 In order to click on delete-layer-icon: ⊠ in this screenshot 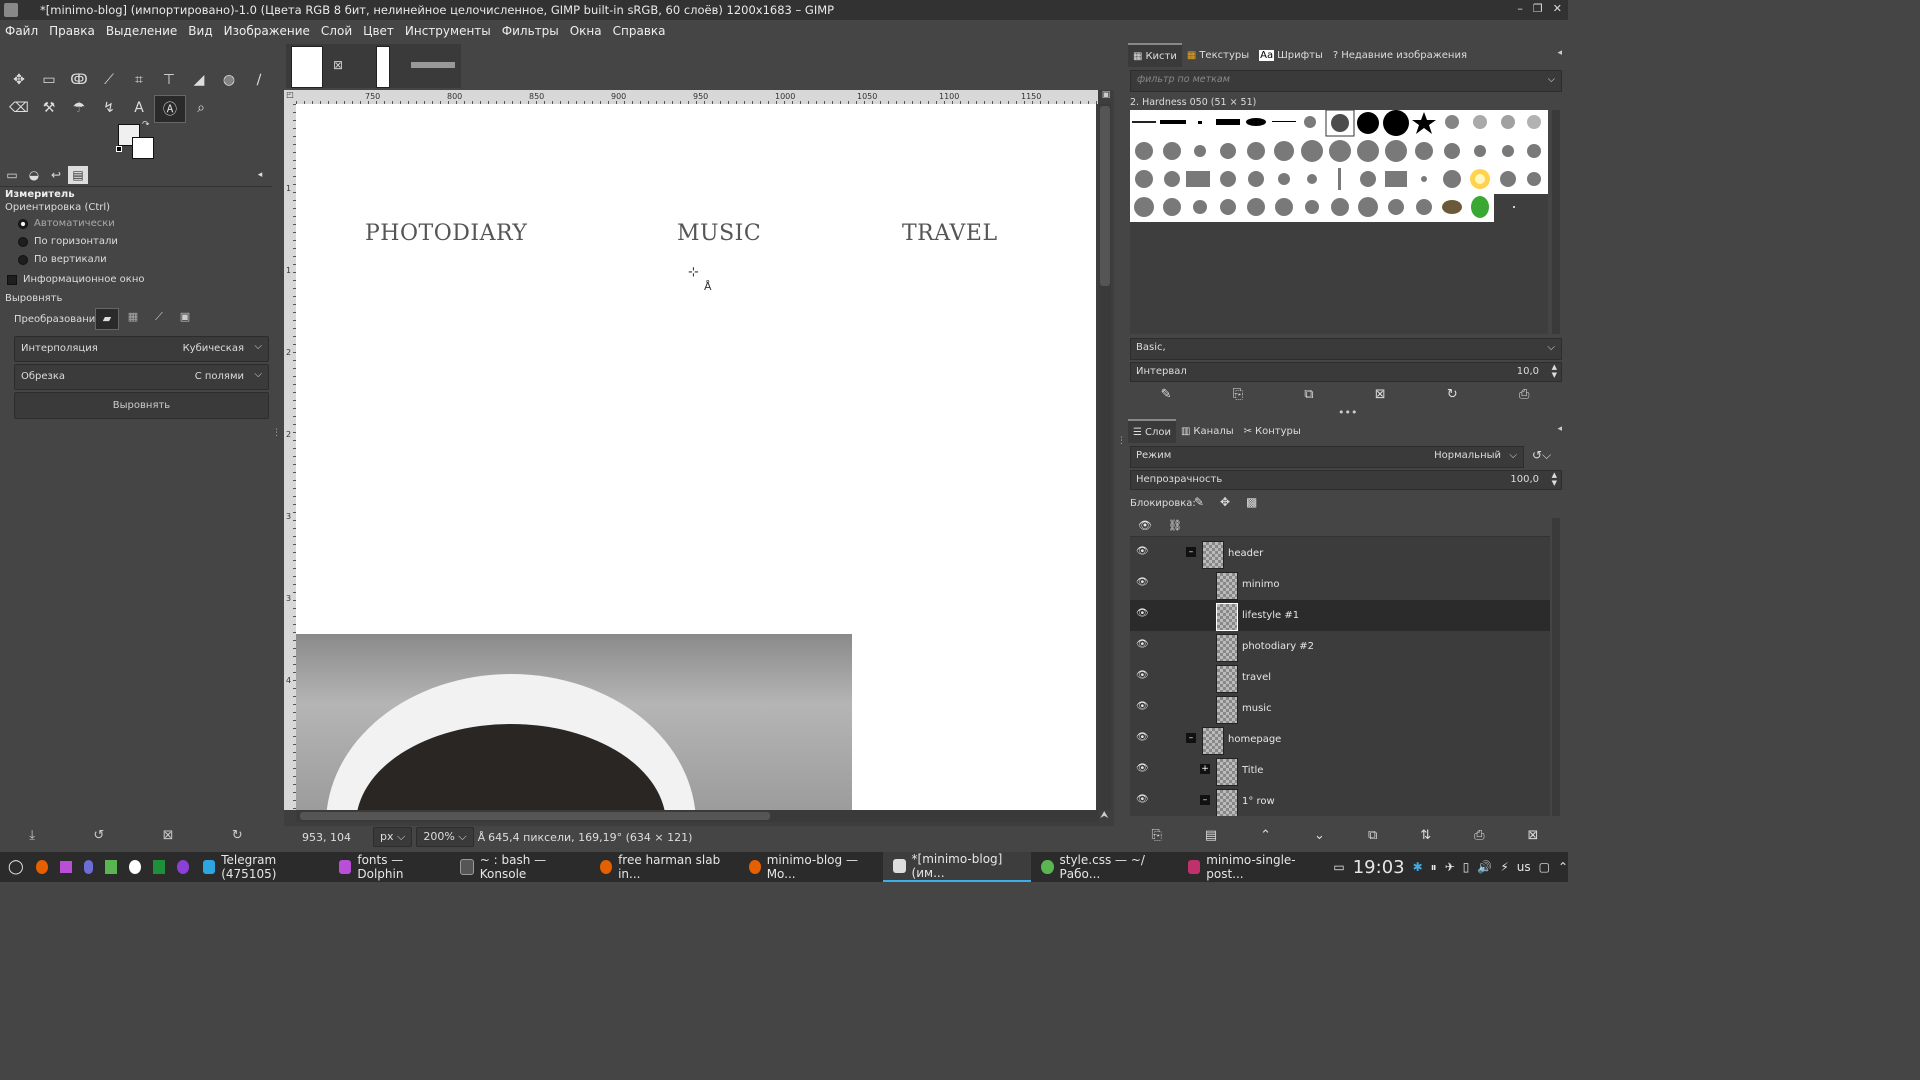, I will do `click(1533, 835)`.